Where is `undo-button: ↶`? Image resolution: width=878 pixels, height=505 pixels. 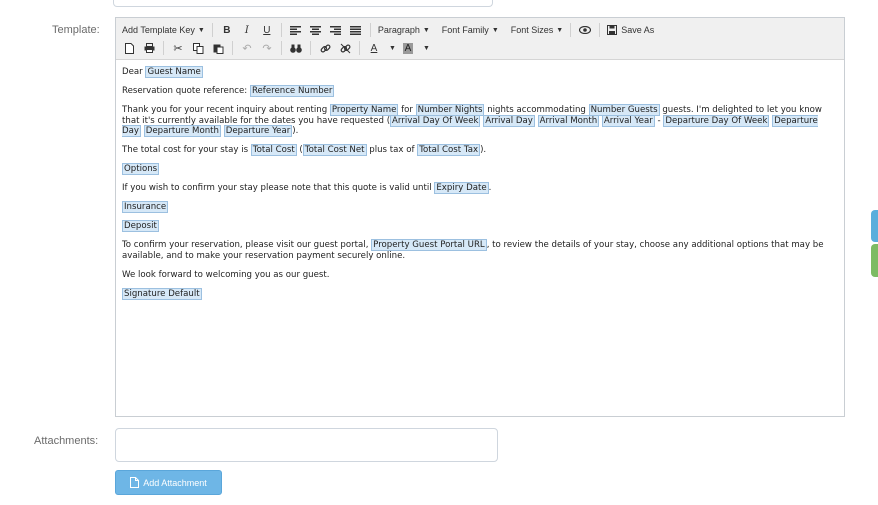
undo-button: ↶ is located at coordinates (247, 48).